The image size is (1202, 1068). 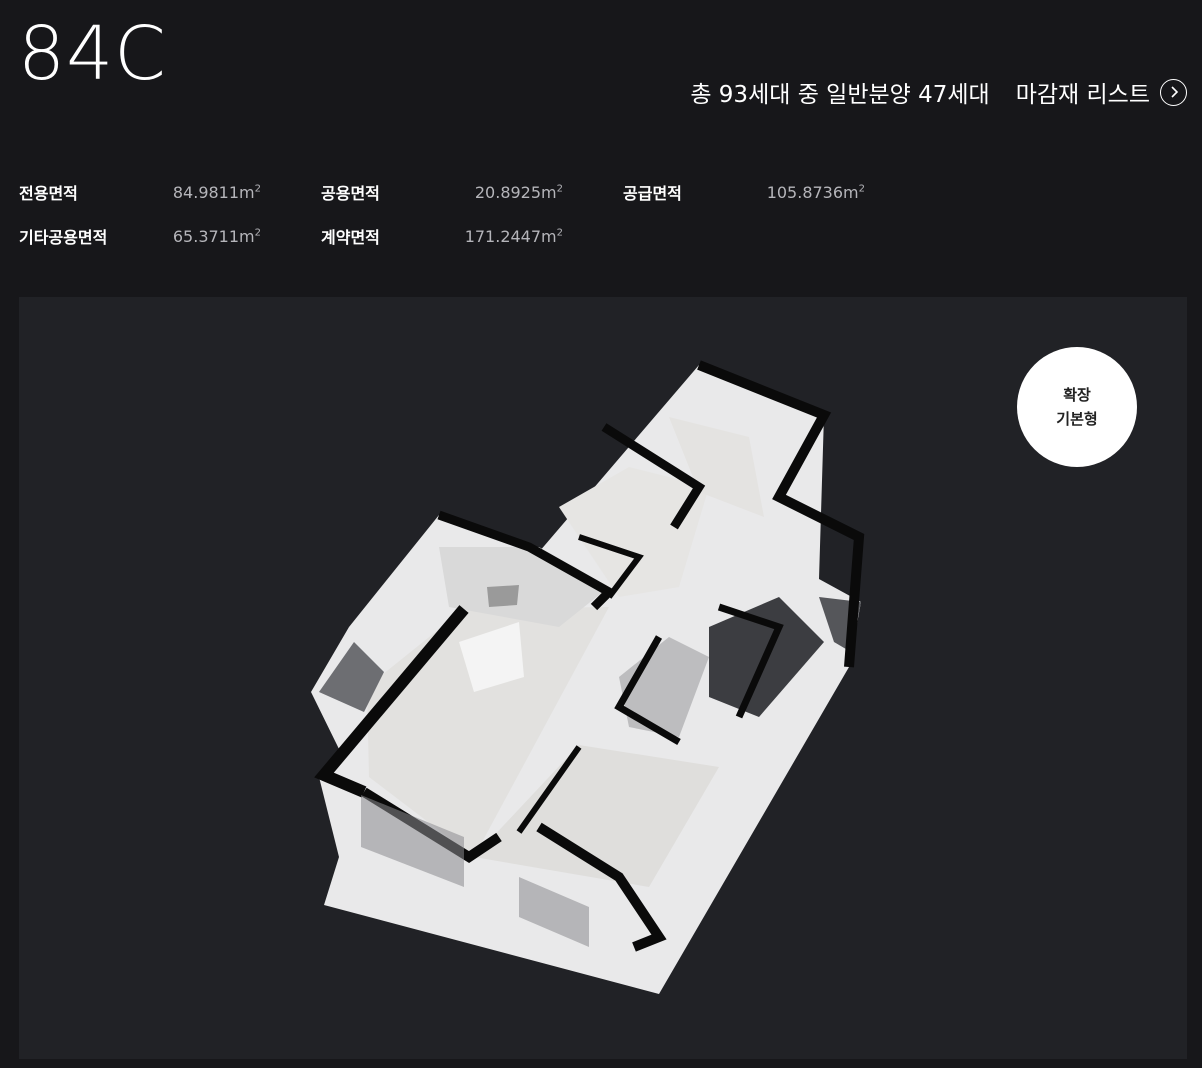 What do you see at coordinates (513, 236) in the screenshot?
I see `area-value: 171.2447m2` at bounding box center [513, 236].